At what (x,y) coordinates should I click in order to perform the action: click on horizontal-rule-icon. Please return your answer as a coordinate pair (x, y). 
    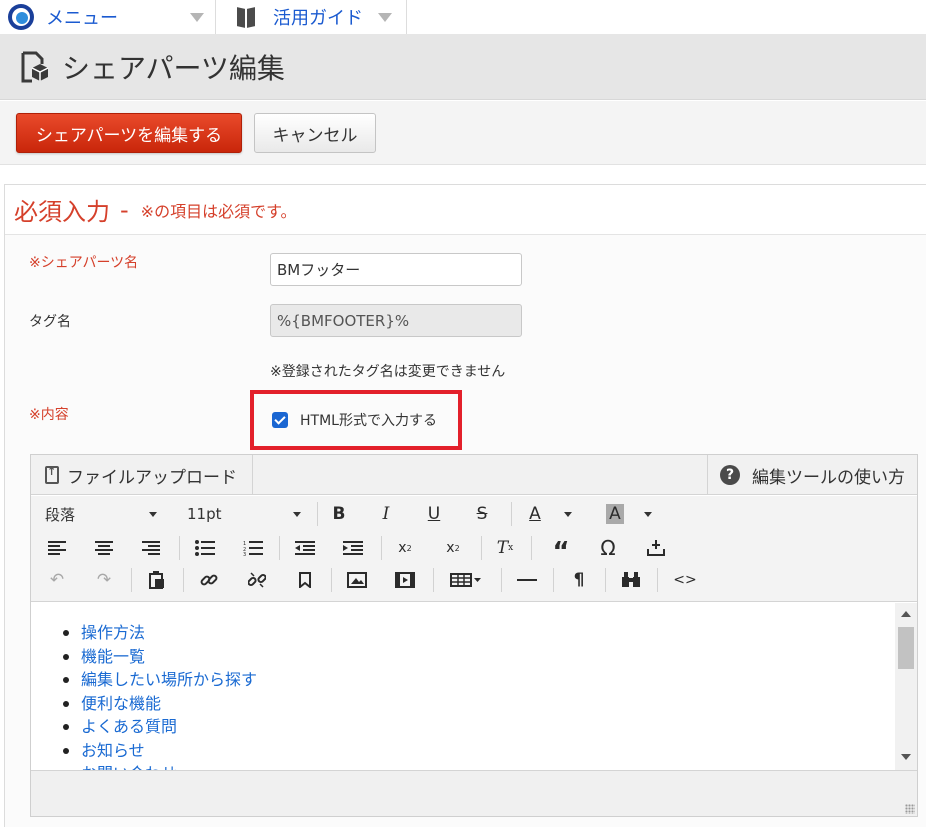
    Looking at the image, I should click on (527, 580).